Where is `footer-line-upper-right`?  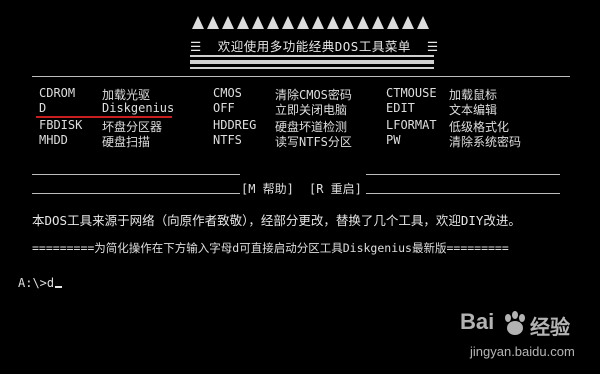
footer-line-upper-right is located at coordinates (463, 174).